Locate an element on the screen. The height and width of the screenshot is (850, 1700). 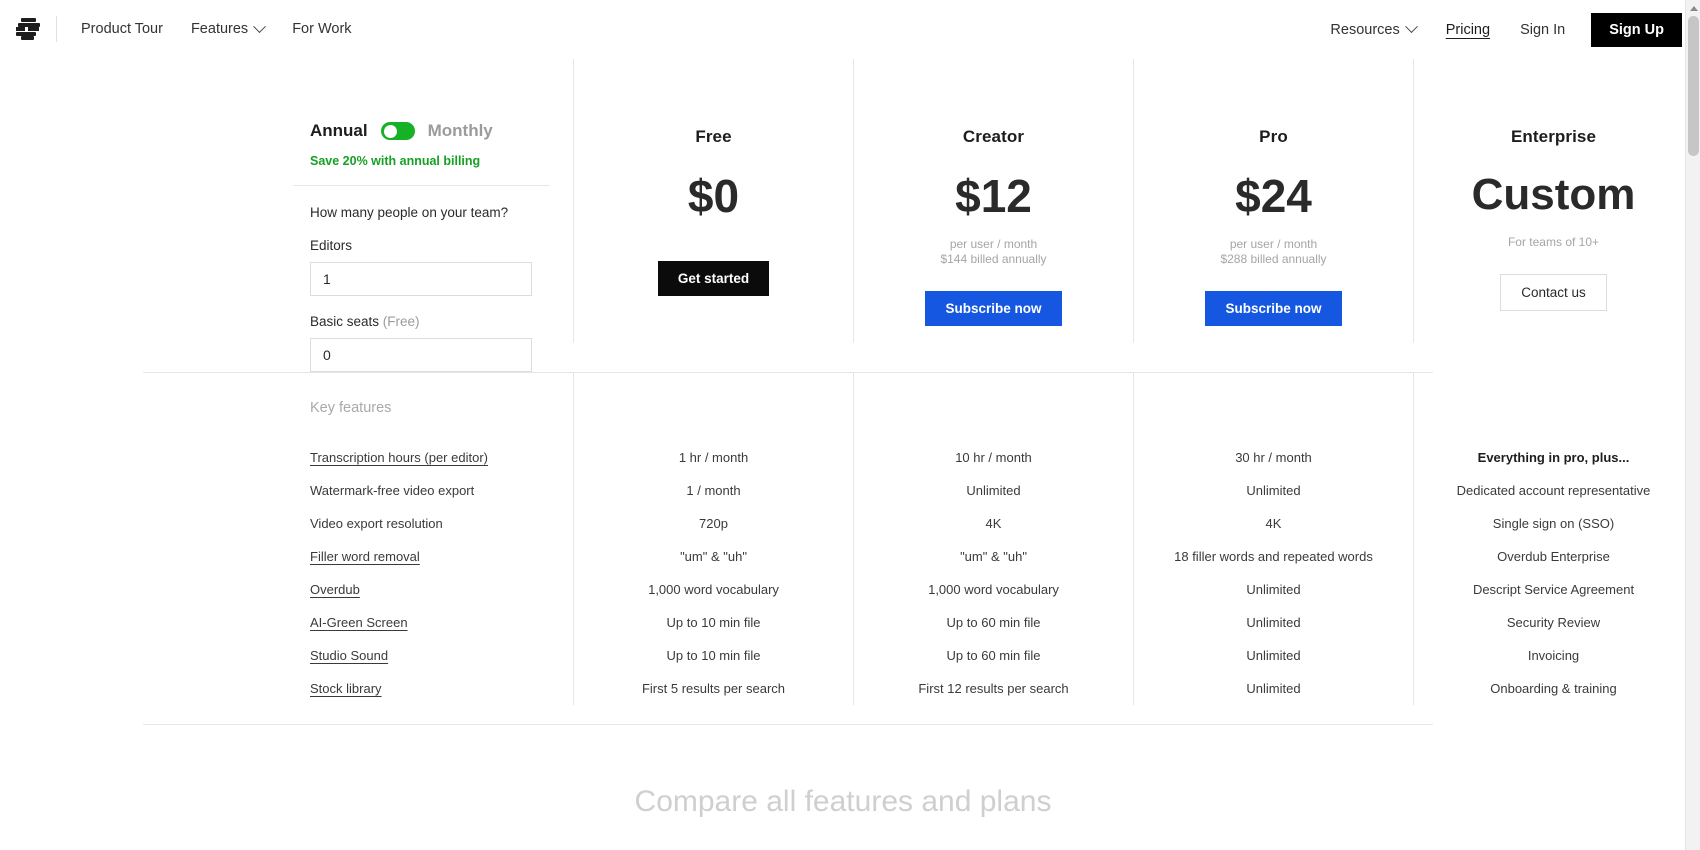
compare-all-features-heading: Compare all features and plans is located at coordinates (843, 801).